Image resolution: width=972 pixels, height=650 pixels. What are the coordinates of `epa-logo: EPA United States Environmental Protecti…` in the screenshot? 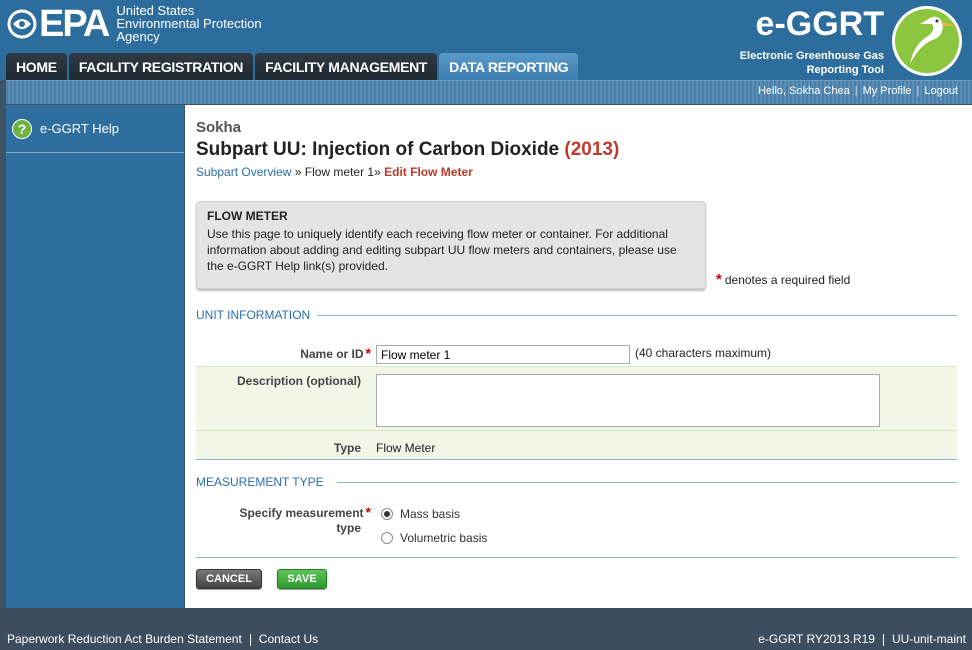 It's located at (134, 23).